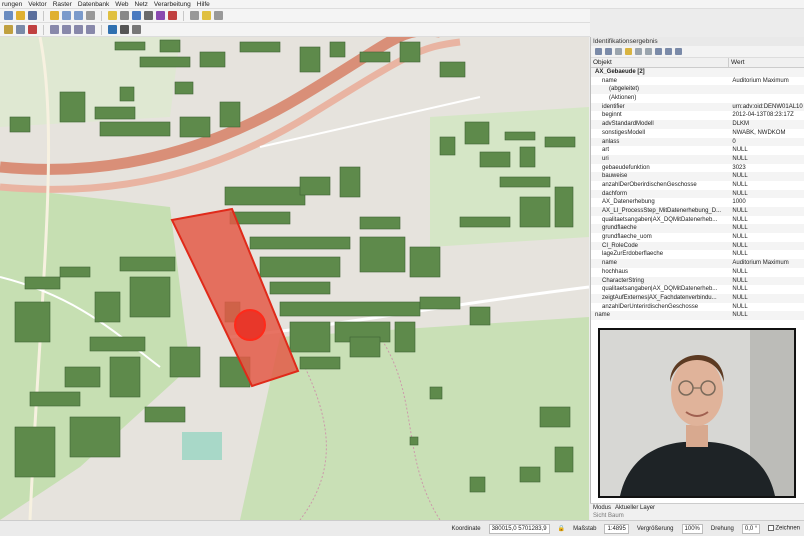  Describe the element at coordinates (561, 528) in the screenshot. I see `lock-icon: 🔒` at that location.